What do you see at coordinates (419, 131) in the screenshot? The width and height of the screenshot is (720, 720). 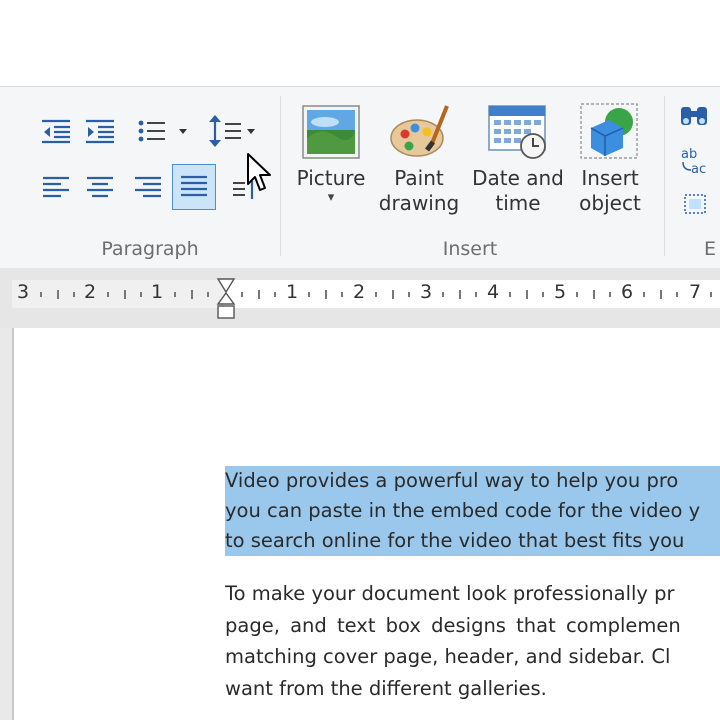 I see `paint-palette-icon` at bounding box center [419, 131].